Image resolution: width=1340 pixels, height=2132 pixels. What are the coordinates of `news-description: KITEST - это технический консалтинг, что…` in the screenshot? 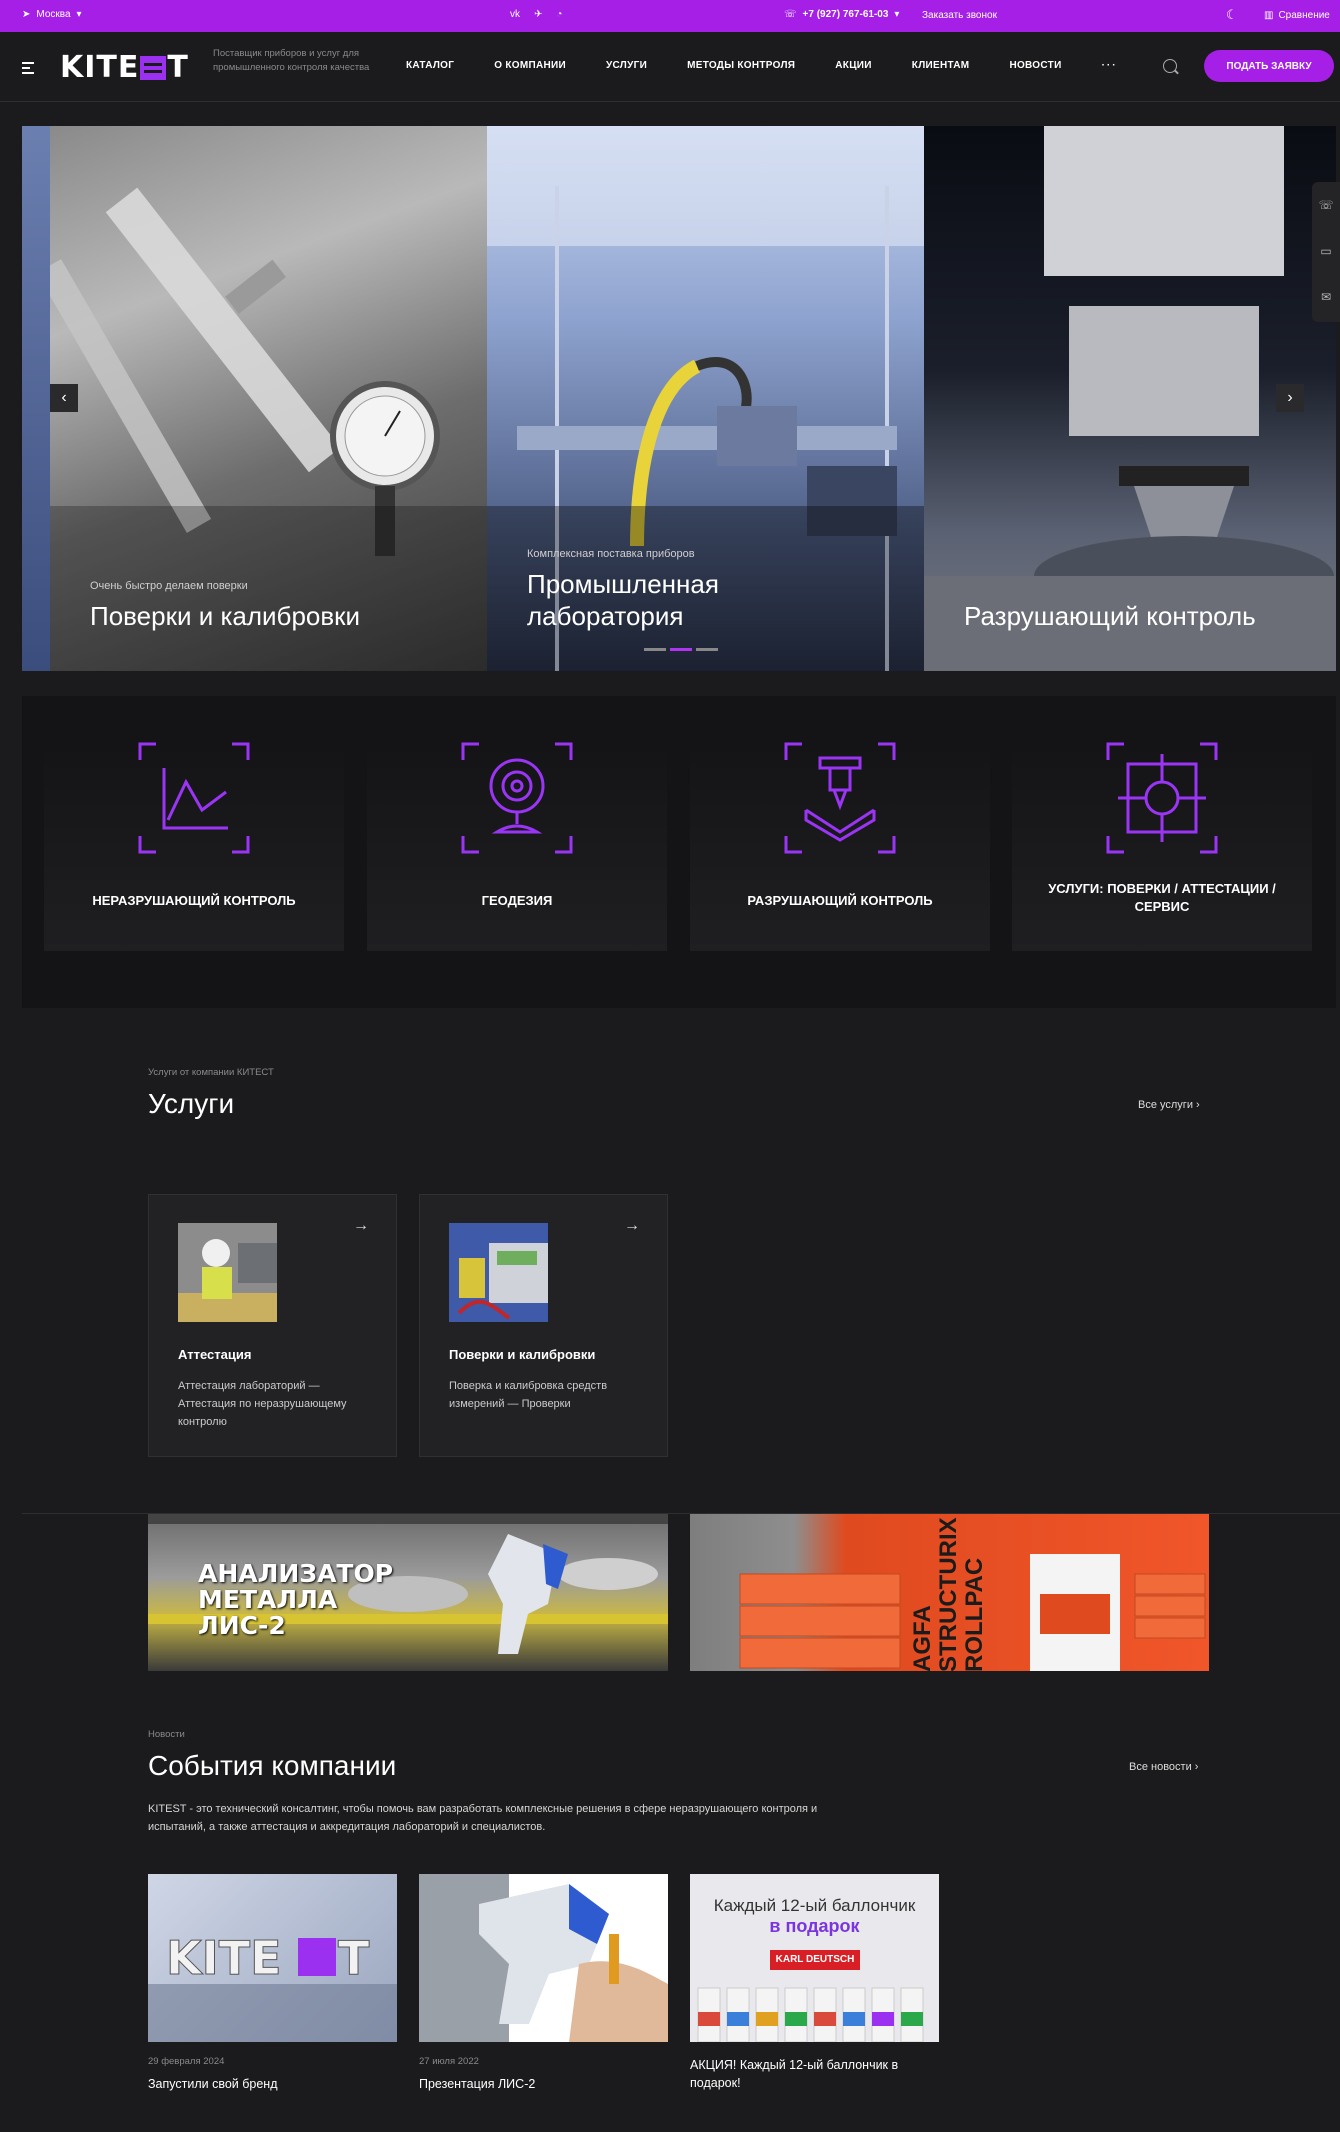 It's located at (483, 1818).